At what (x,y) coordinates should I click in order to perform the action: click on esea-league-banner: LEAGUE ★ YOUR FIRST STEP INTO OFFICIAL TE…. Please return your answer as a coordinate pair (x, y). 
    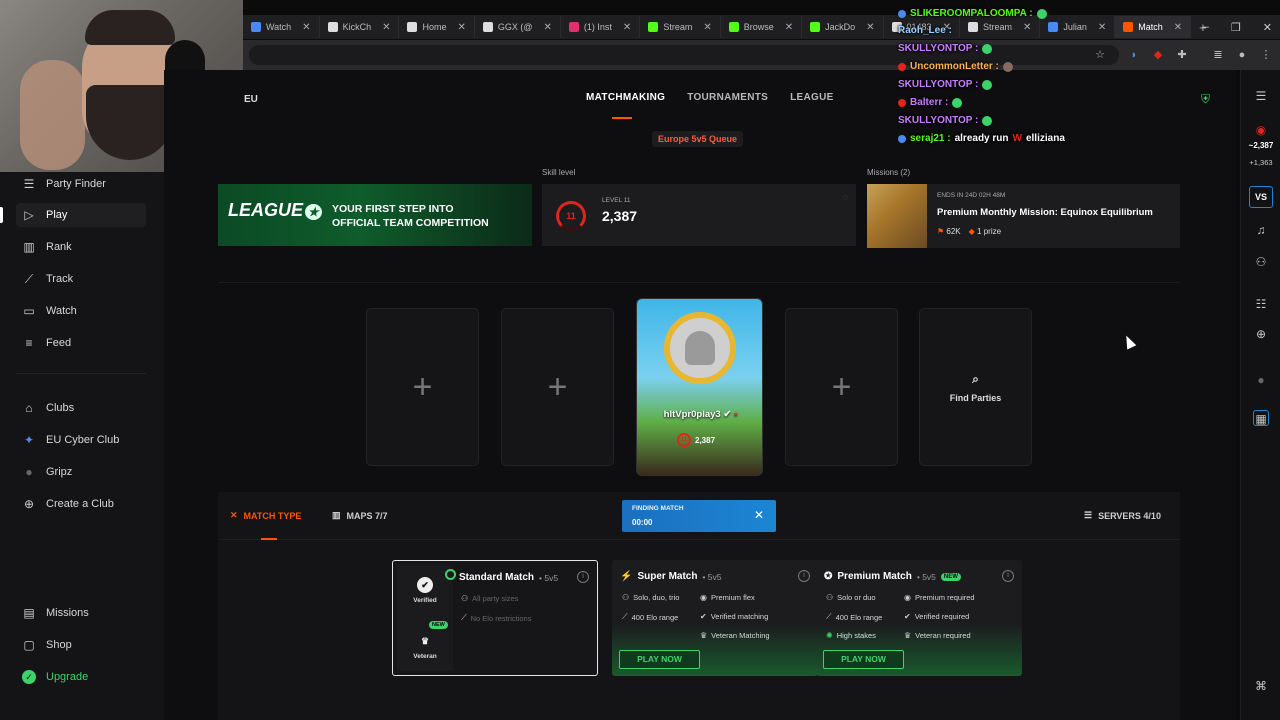
    Looking at the image, I should click on (375, 215).